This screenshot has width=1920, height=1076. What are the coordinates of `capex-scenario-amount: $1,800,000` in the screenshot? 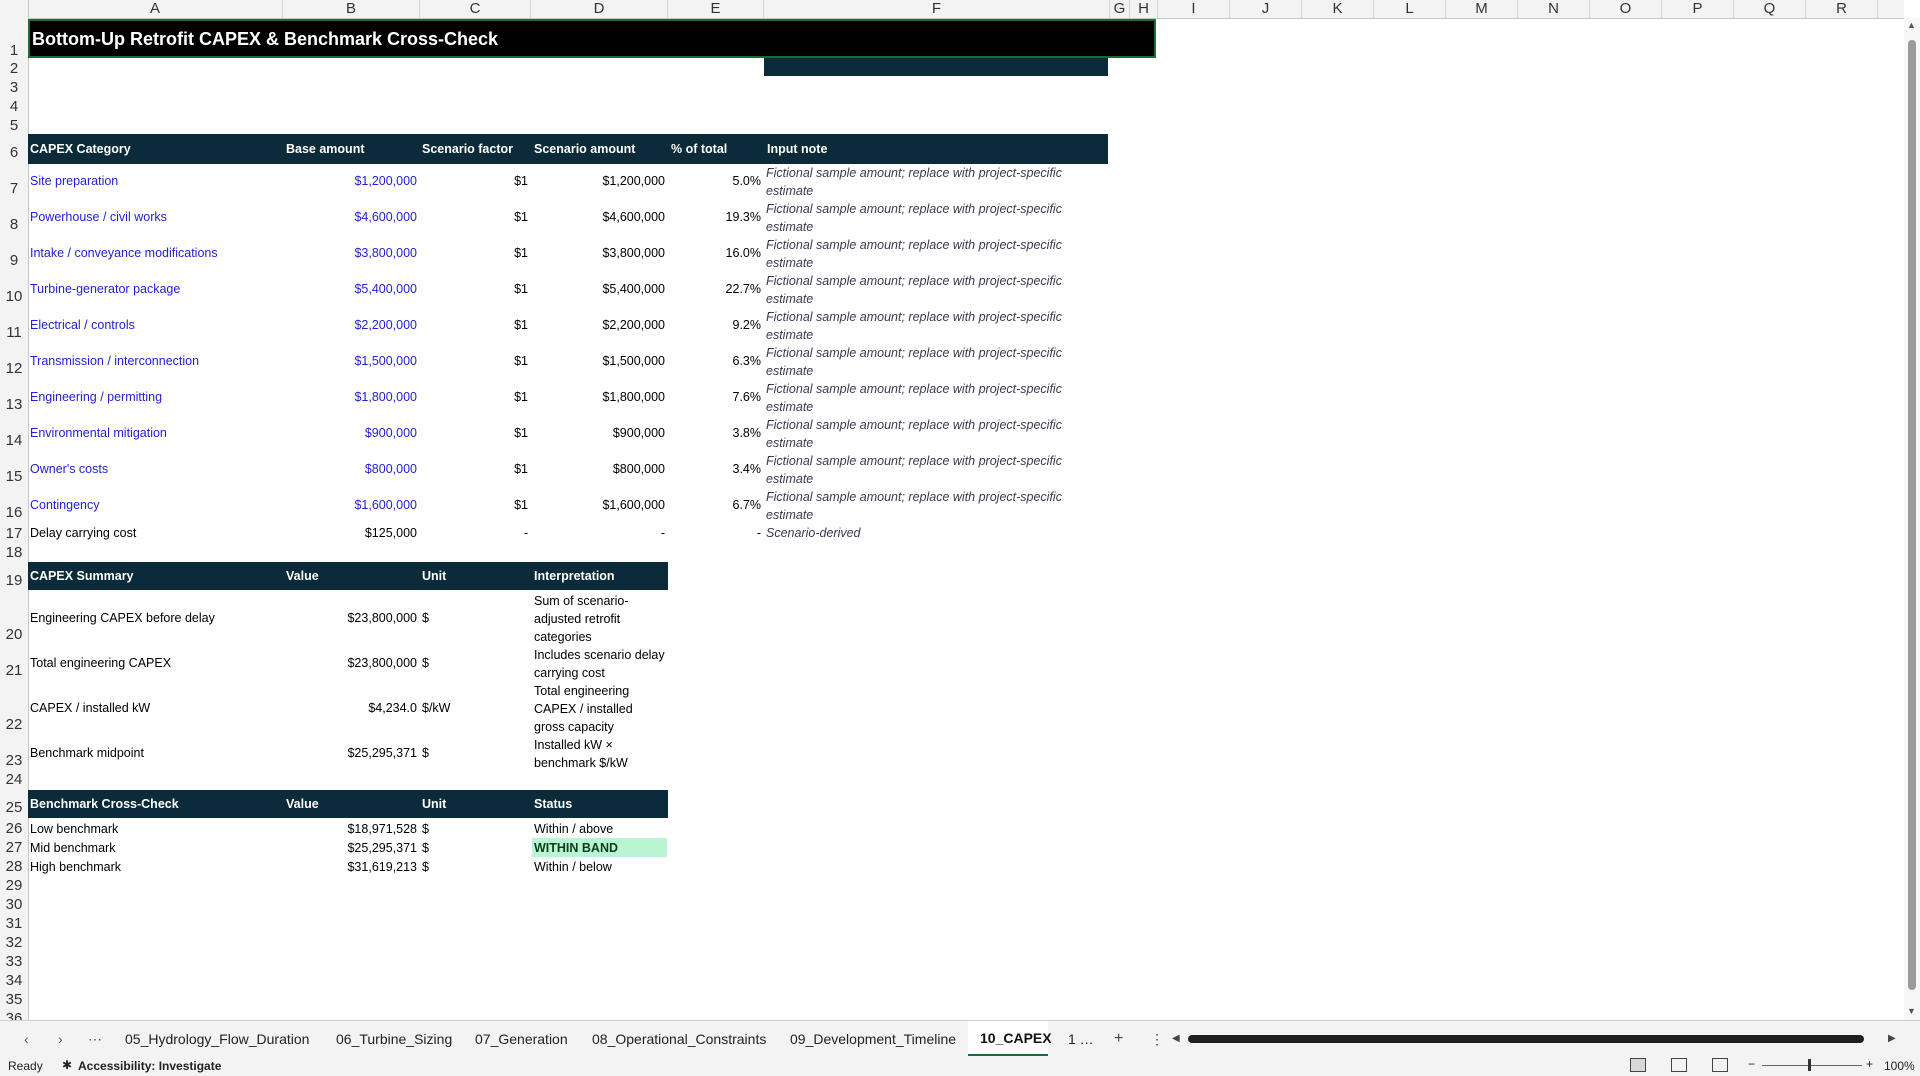 It's located at (598, 397).